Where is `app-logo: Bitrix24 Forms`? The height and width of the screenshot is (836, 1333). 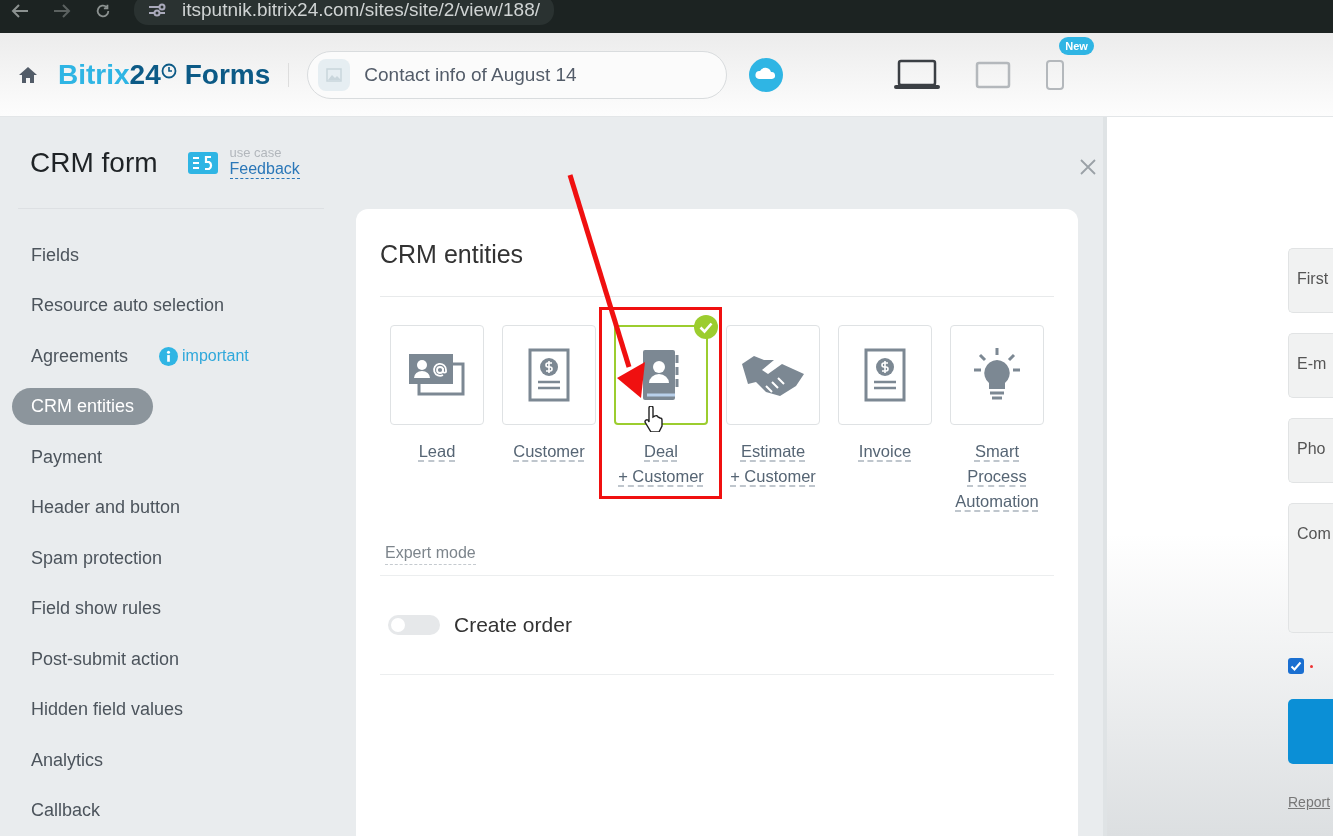 app-logo: Bitrix24 Forms is located at coordinates (164, 74).